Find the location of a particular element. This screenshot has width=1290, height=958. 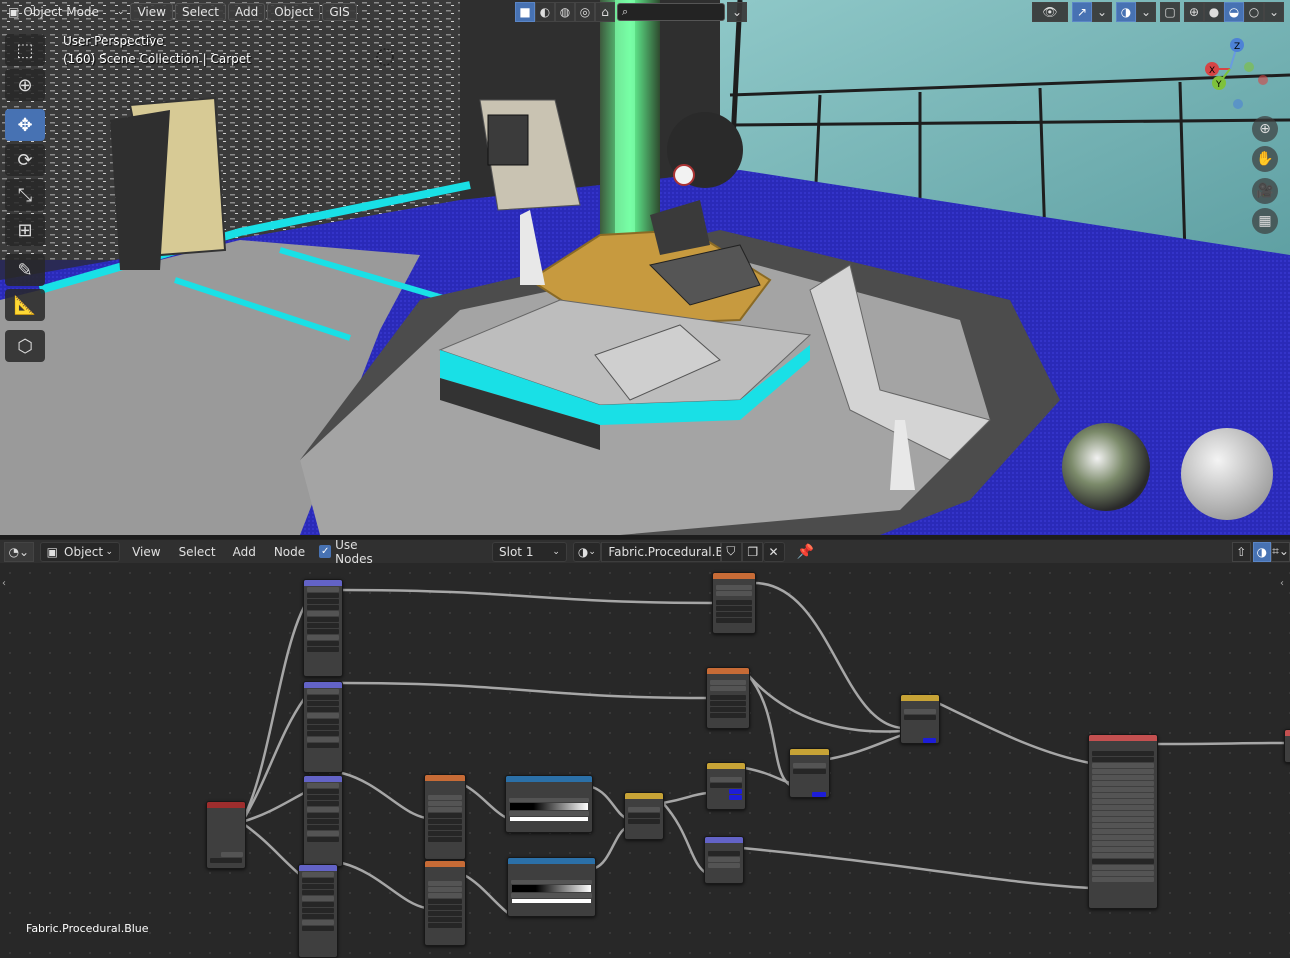

xray-icon: ▢ is located at coordinates (1170, 12).